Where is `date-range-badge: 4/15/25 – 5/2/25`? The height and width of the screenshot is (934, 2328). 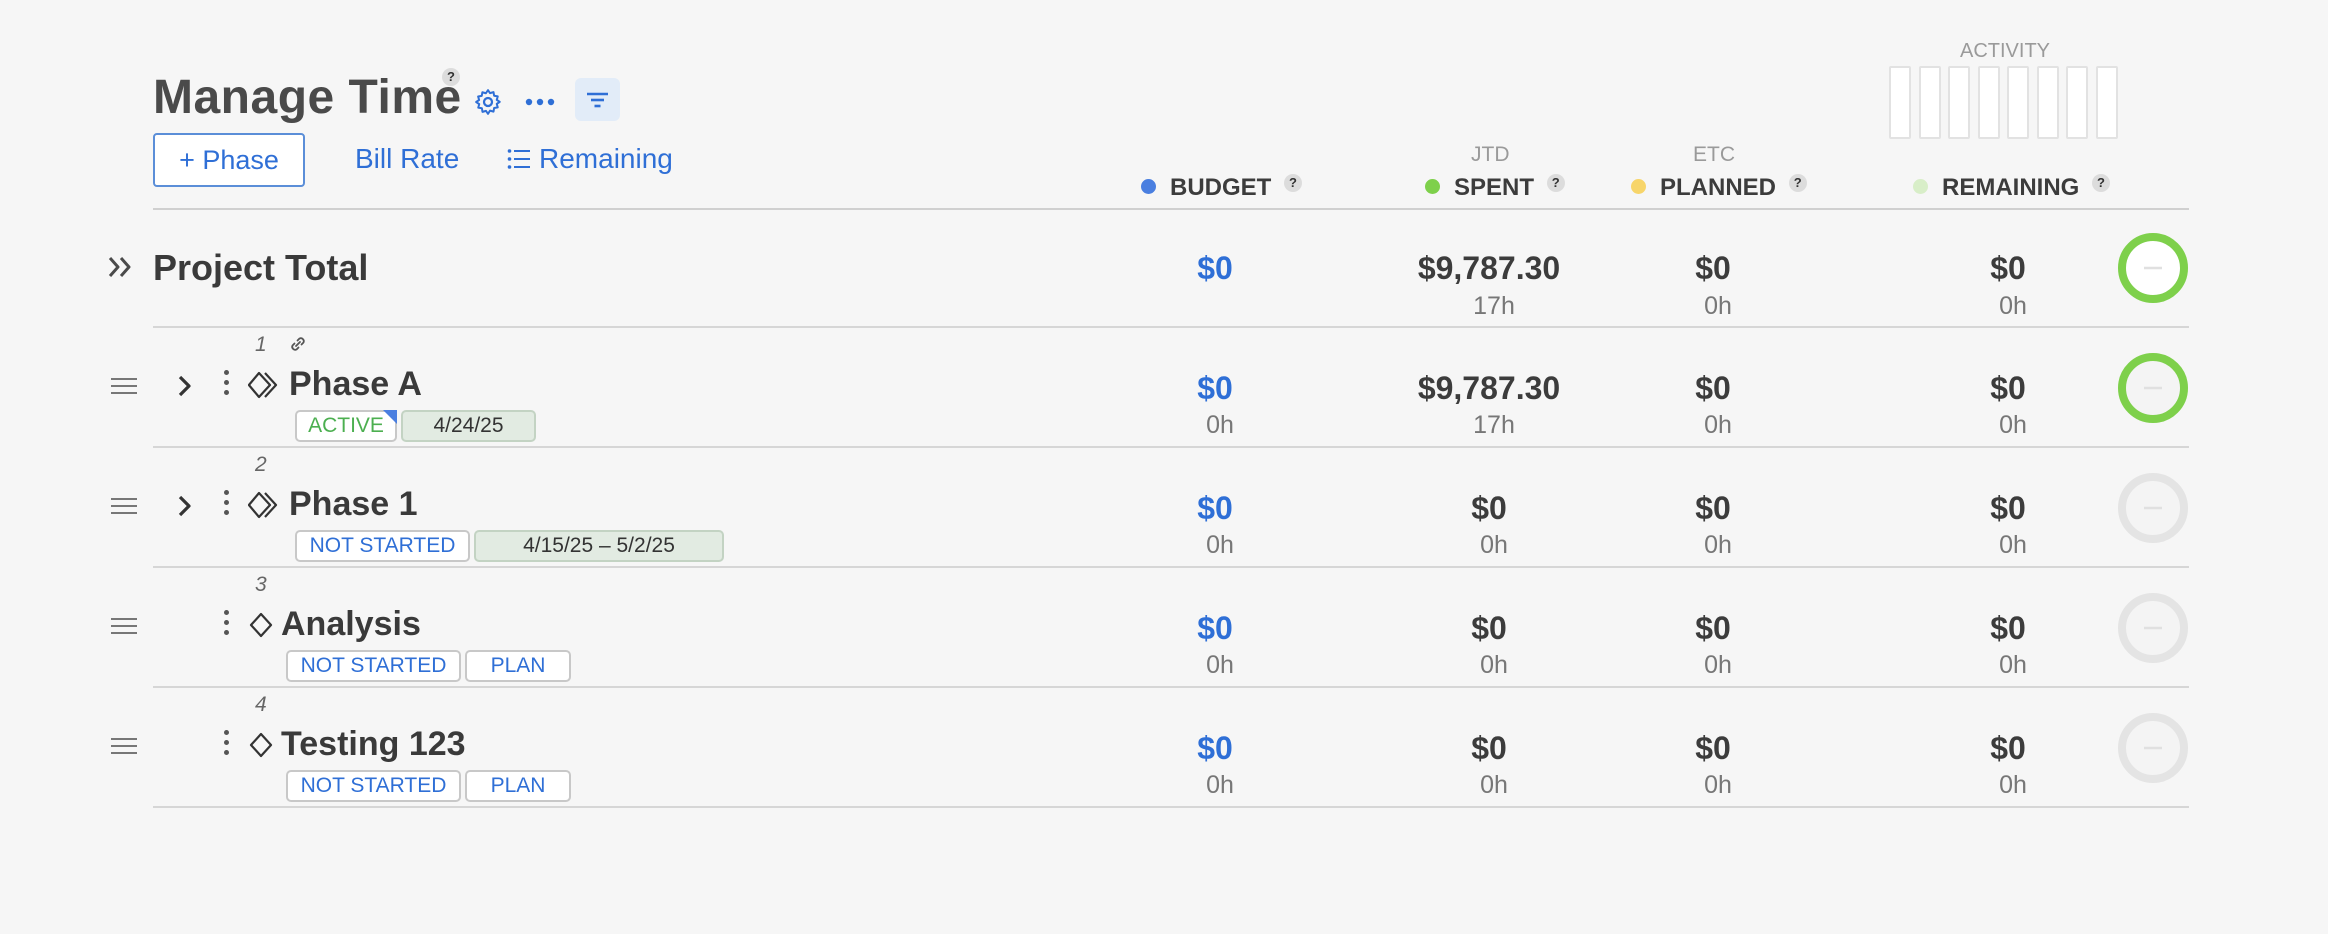 date-range-badge: 4/15/25 – 5/2/25 is located at coordinates (599, 546).